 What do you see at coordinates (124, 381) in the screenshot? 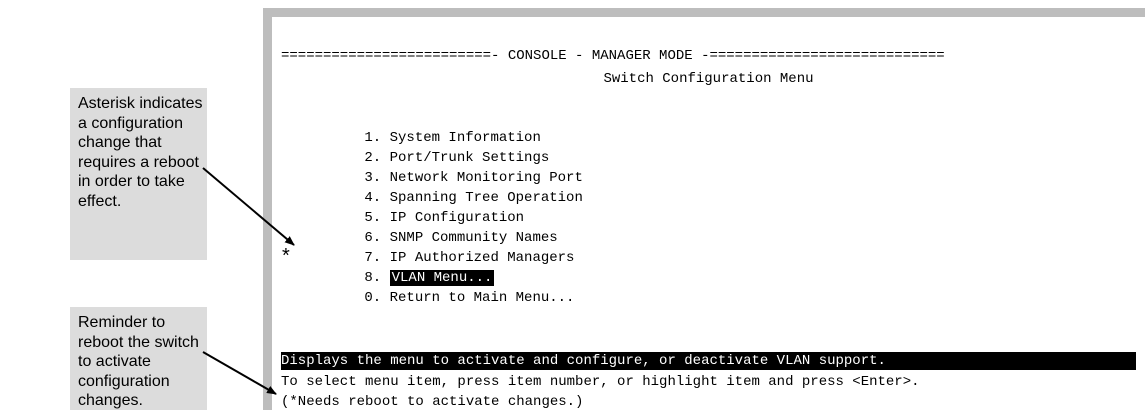
I see `callout-line: configuration` at bounding box center [124, 381].